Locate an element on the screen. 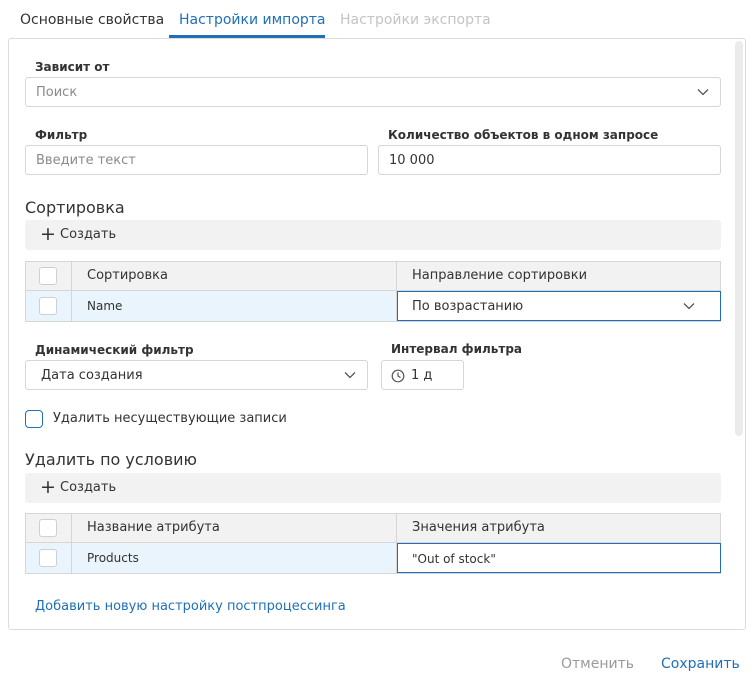  depends-on-label: Зависит от is located at coordinates (72, 67).